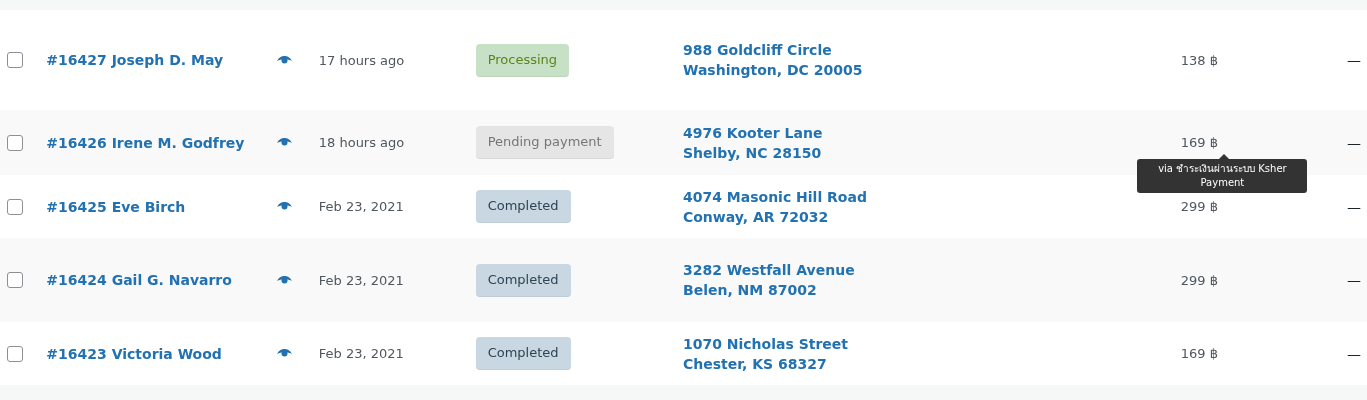  What do you see at coordinates (757, 50) in the screenshot?
I see `address-link: 988 Goldcliff Circle` at bounding box center [757, 50].